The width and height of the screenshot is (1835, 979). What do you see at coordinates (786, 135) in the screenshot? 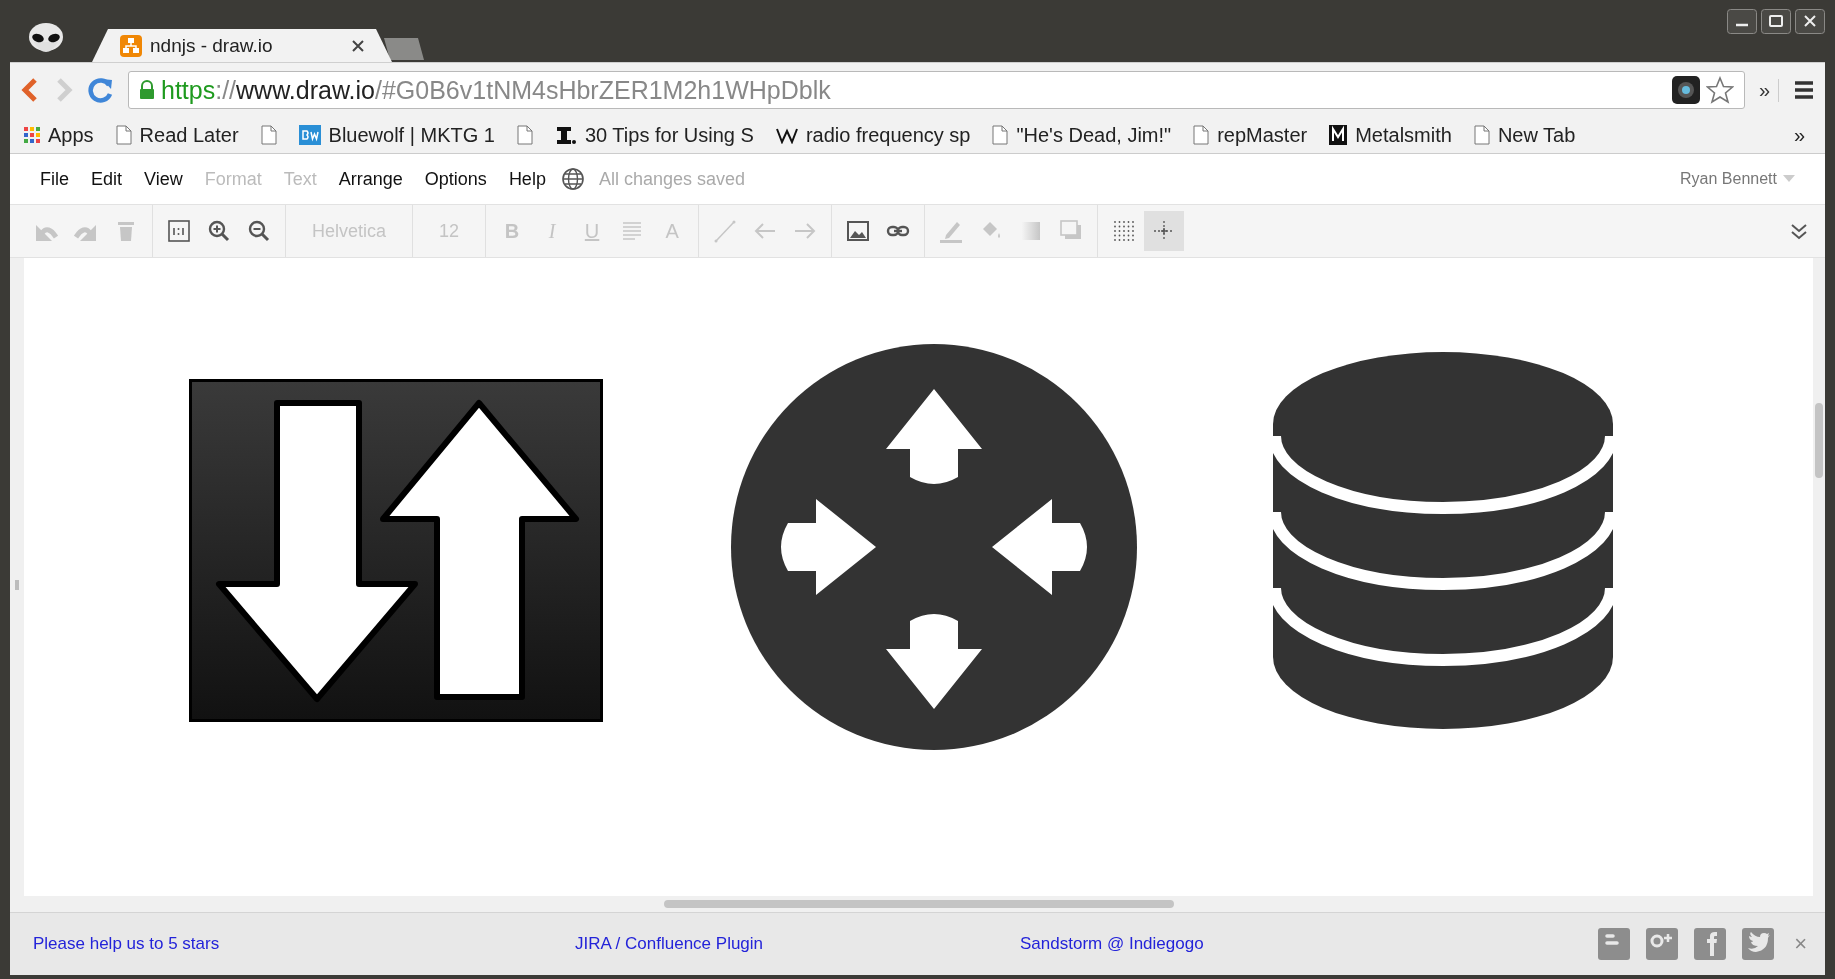
I see `wiki-favicon-icon` at bounding box center [786, 135].